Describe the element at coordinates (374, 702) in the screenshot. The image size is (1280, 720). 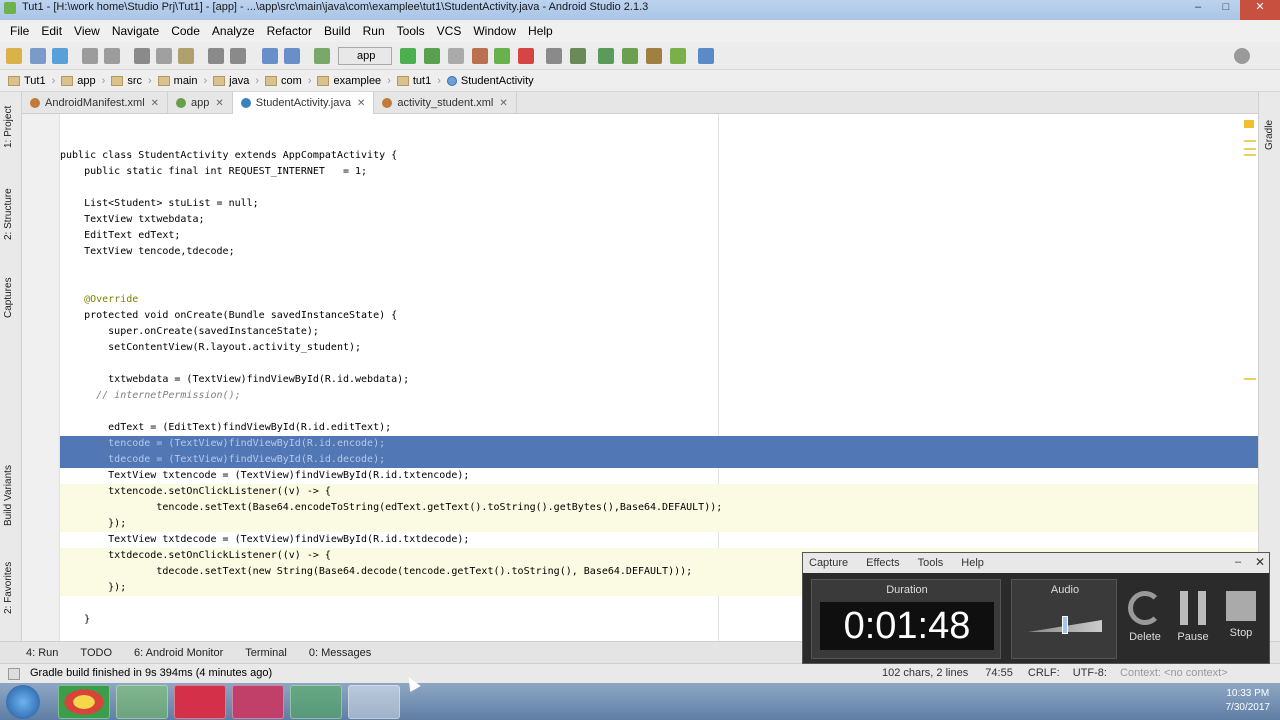
I see `camtasia-active-taskbar-button` at that location.